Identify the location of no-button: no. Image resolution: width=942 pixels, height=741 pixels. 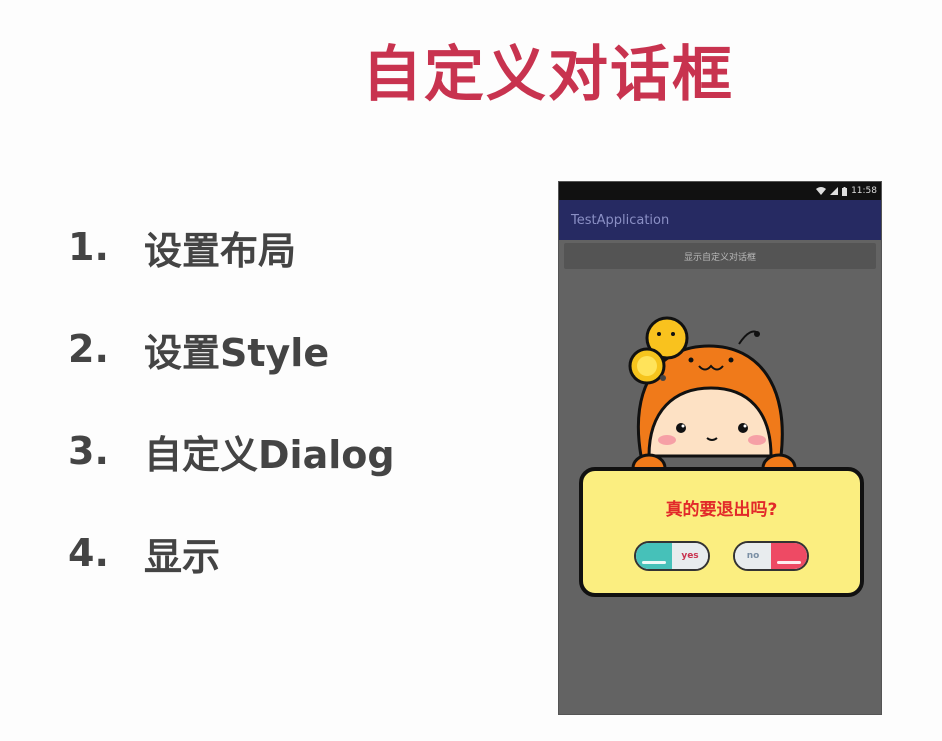
(771, 556).